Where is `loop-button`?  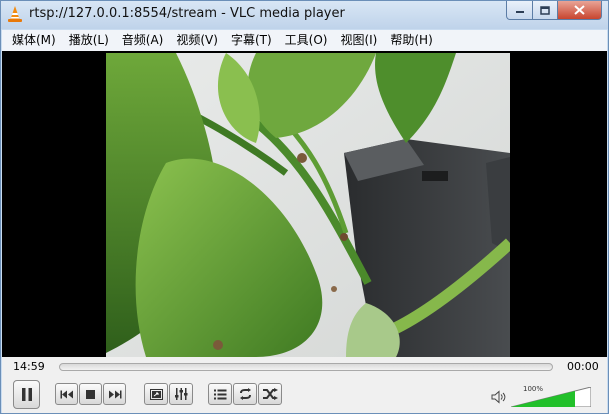
loop-button is located at coordinates (245, 394).